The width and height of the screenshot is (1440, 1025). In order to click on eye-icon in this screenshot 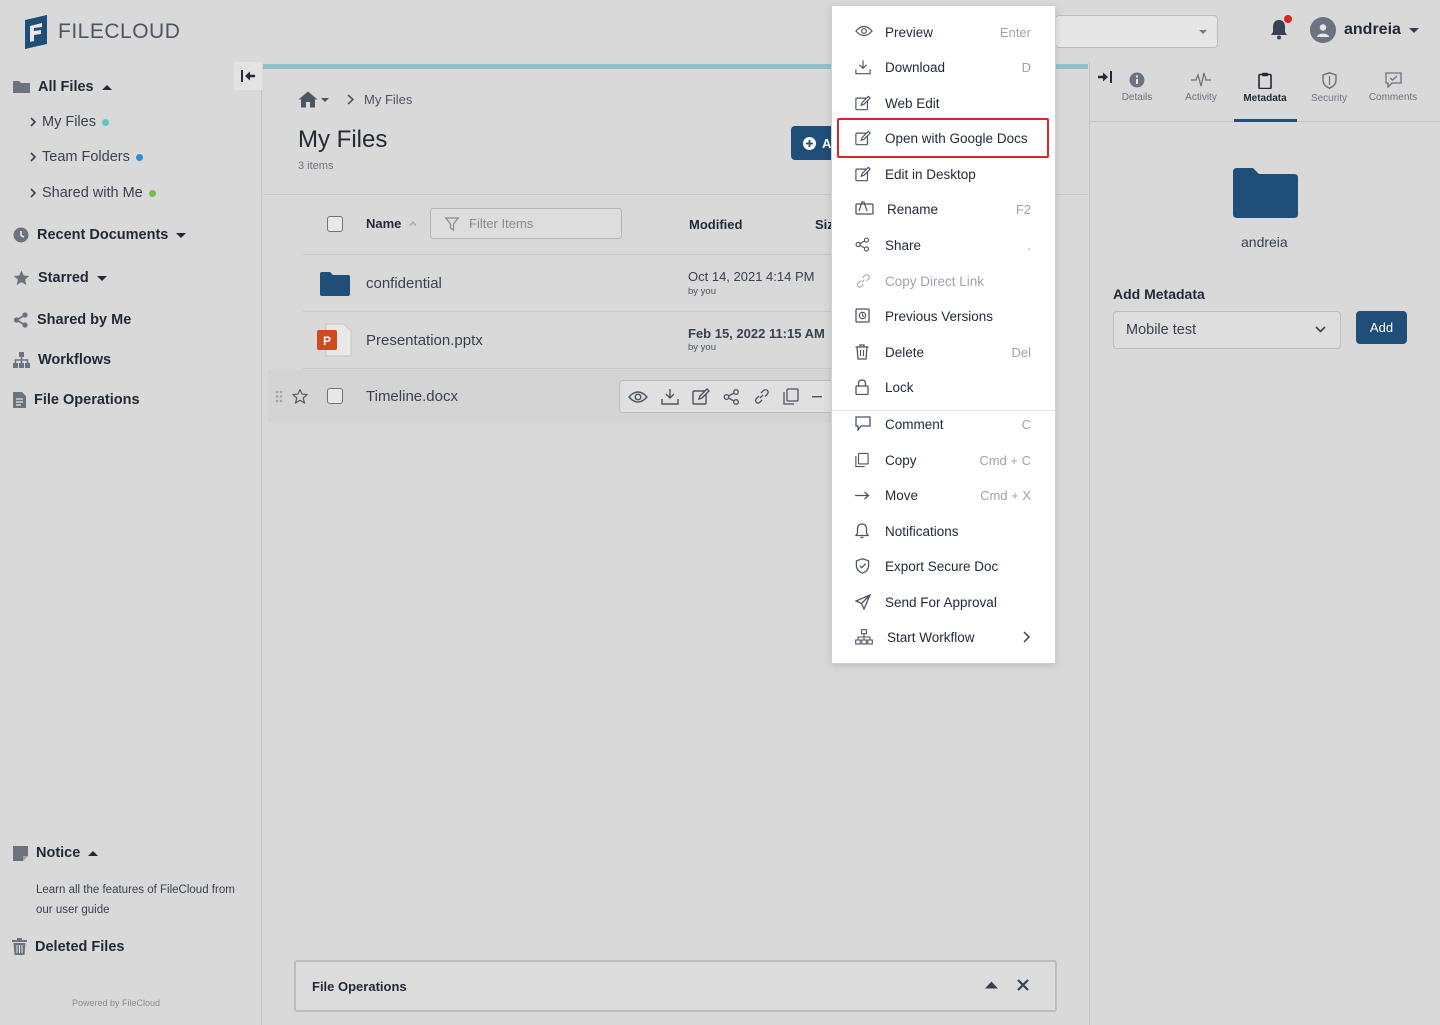, I will do `click(638, 397)`.